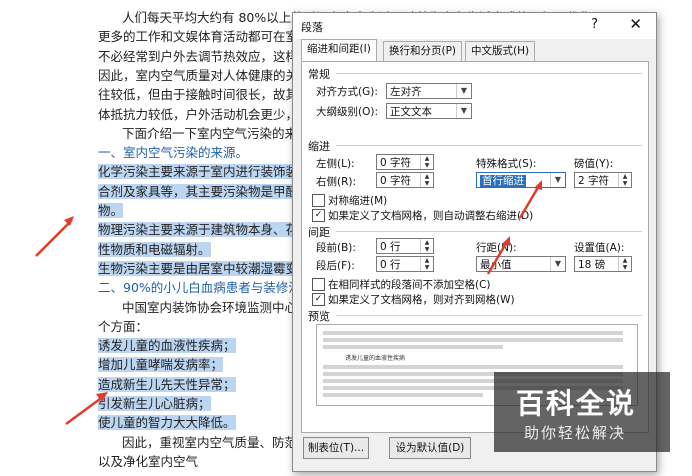 The height and width of the screenshot is (476, 692). Describe the element at coordinates (423, 51) in the screenshot. I see `tab-line-page-breaks: 换行和分页(P)` at that location.